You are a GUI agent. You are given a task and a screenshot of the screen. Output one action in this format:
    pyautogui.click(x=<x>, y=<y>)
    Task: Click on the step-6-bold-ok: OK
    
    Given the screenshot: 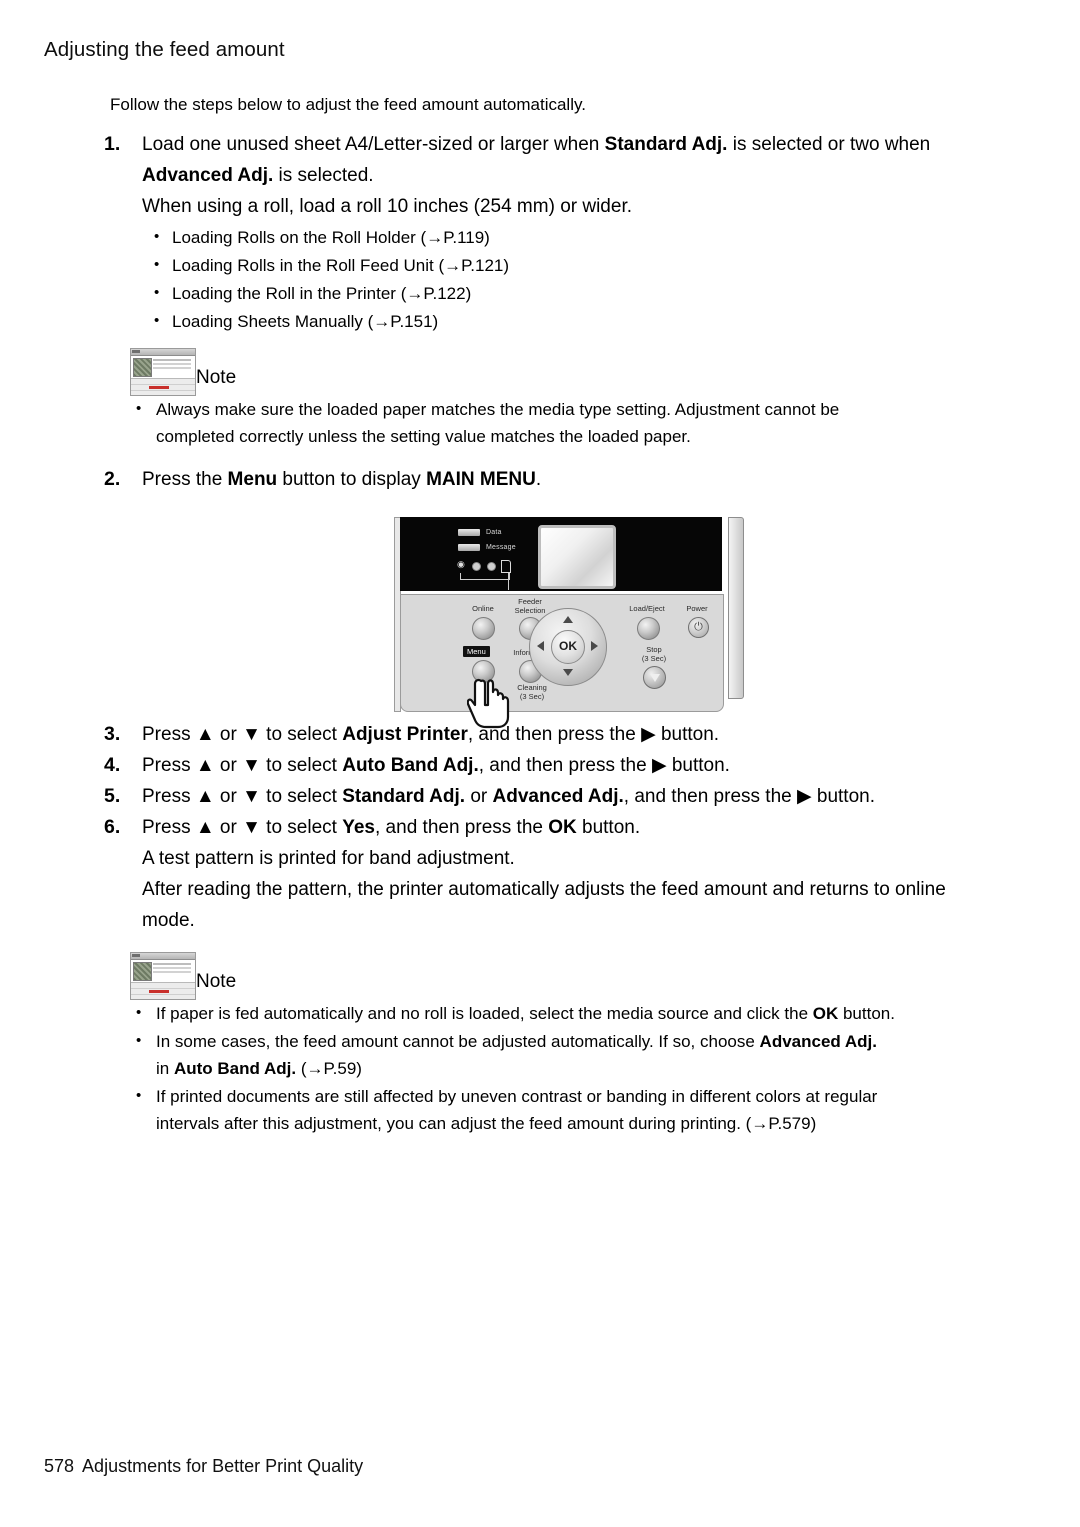 What is the action you would take?
    pyautogui.click(x=562, y=827)
    